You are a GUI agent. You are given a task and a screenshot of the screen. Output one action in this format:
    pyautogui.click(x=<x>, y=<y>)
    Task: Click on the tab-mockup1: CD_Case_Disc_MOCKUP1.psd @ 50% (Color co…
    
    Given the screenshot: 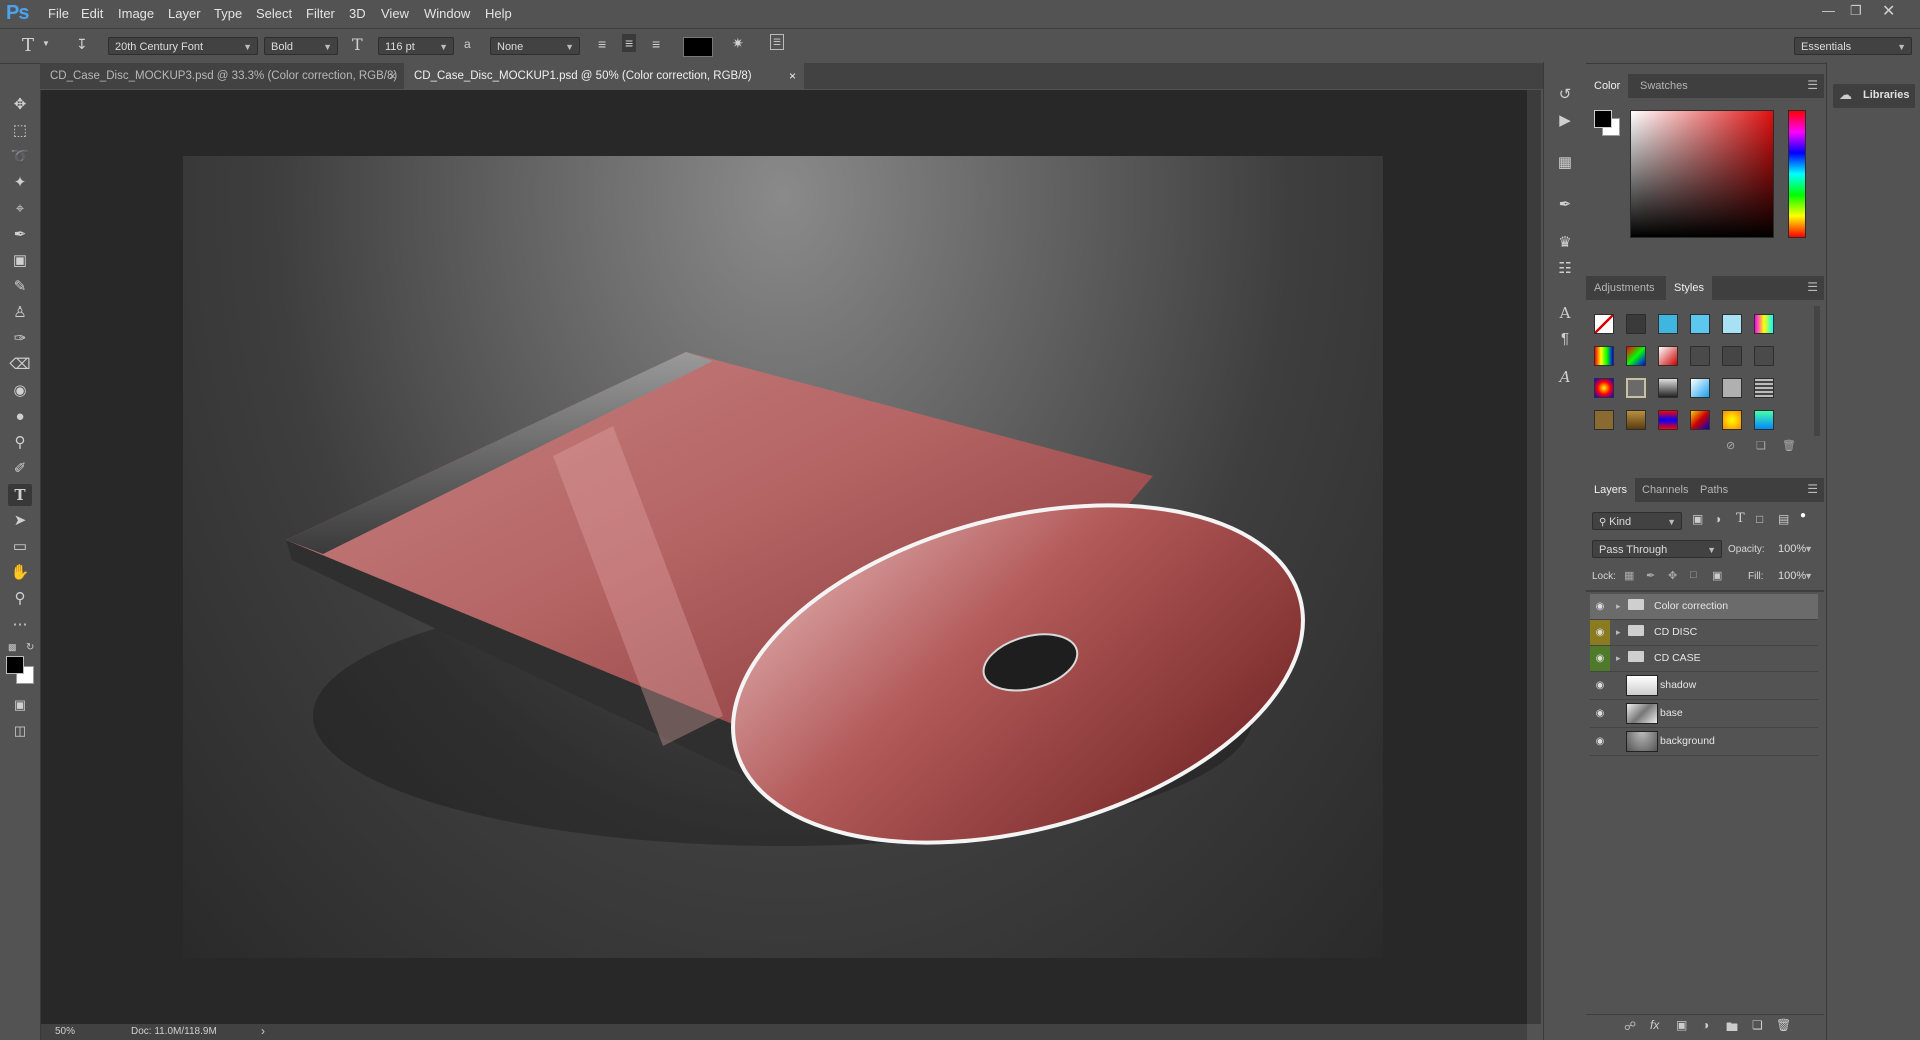 What is the action you would take?
    pyautogui.click(x=604, y=76)
    